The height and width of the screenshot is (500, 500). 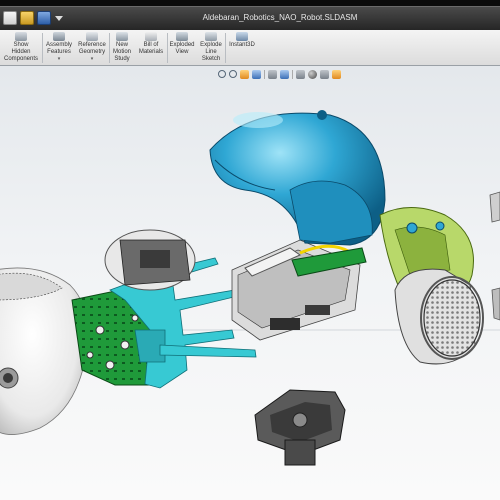 I want to click on explode-line-sketch-button: Explode Line Sketch, so click(x=211, y=48).